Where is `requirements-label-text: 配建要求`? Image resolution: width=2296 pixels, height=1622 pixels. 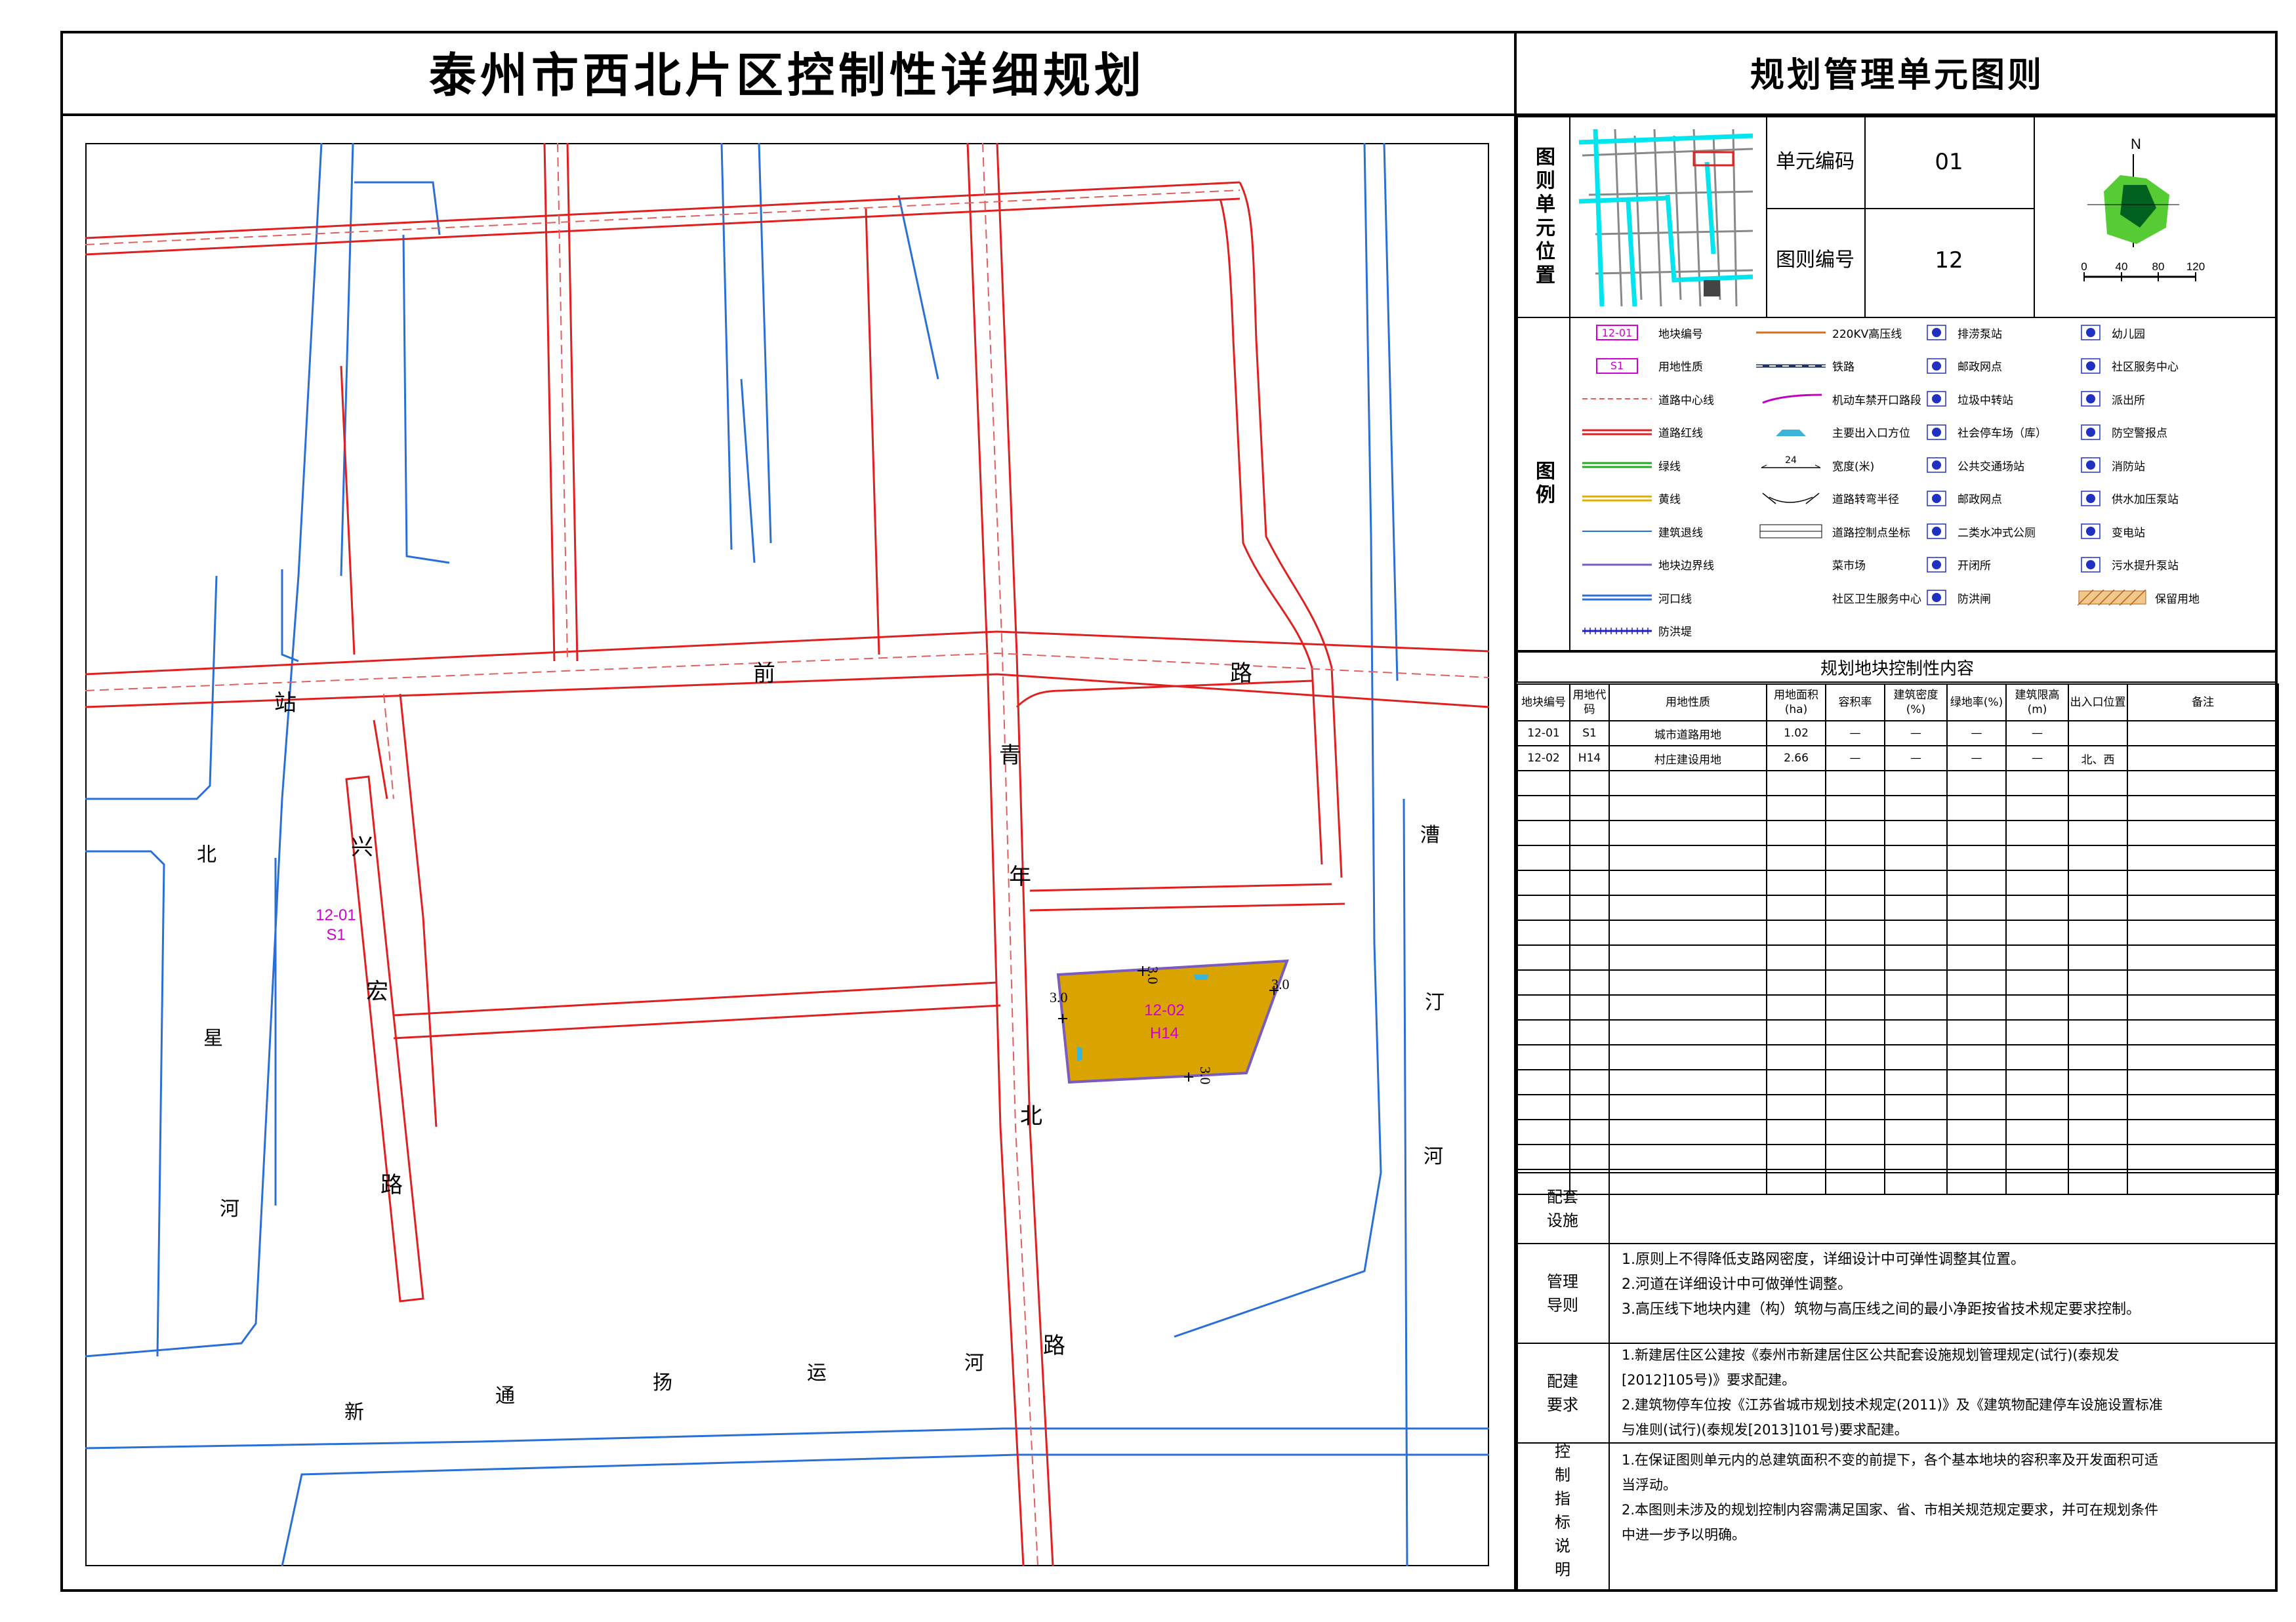
requirements-label-text: 配建要求 is located at coordinates (1562, 1393).